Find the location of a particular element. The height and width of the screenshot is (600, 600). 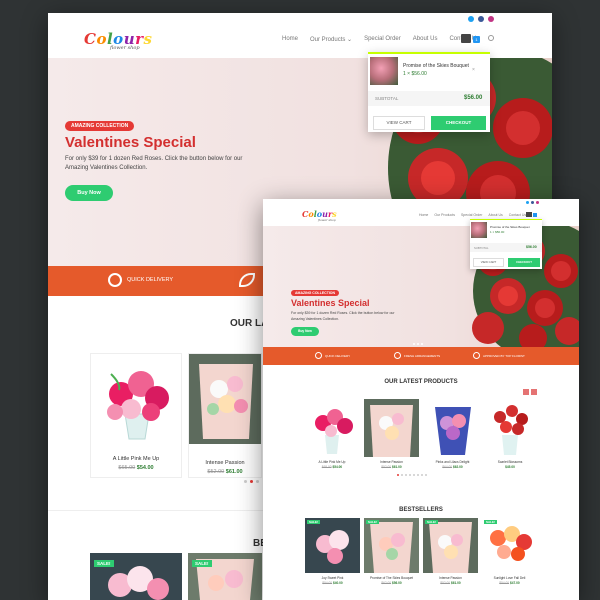

product-name: Scarlet Blossoms is located at coordinates (510, 462).